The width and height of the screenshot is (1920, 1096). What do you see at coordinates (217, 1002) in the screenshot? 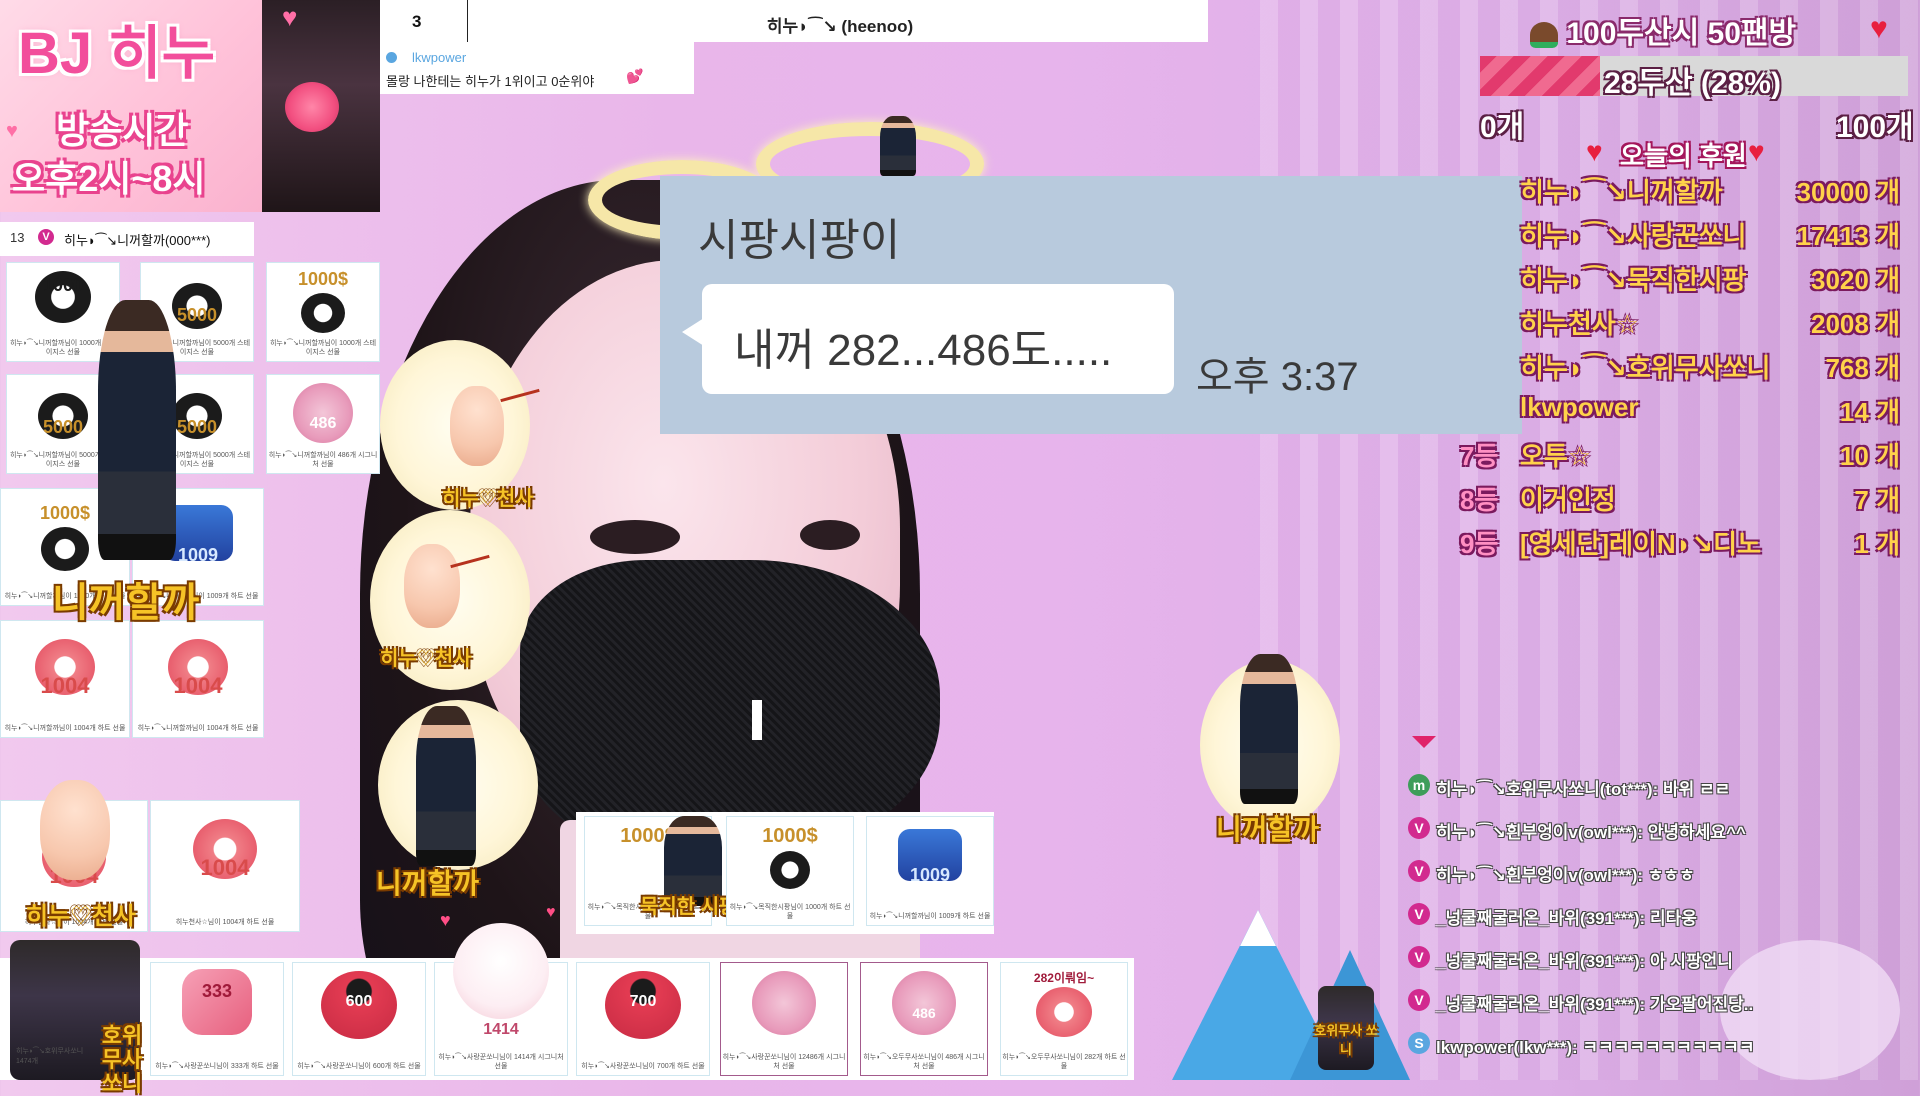
I see `panda-pillow-sticker-icon` at bounding box center [217, 1002].